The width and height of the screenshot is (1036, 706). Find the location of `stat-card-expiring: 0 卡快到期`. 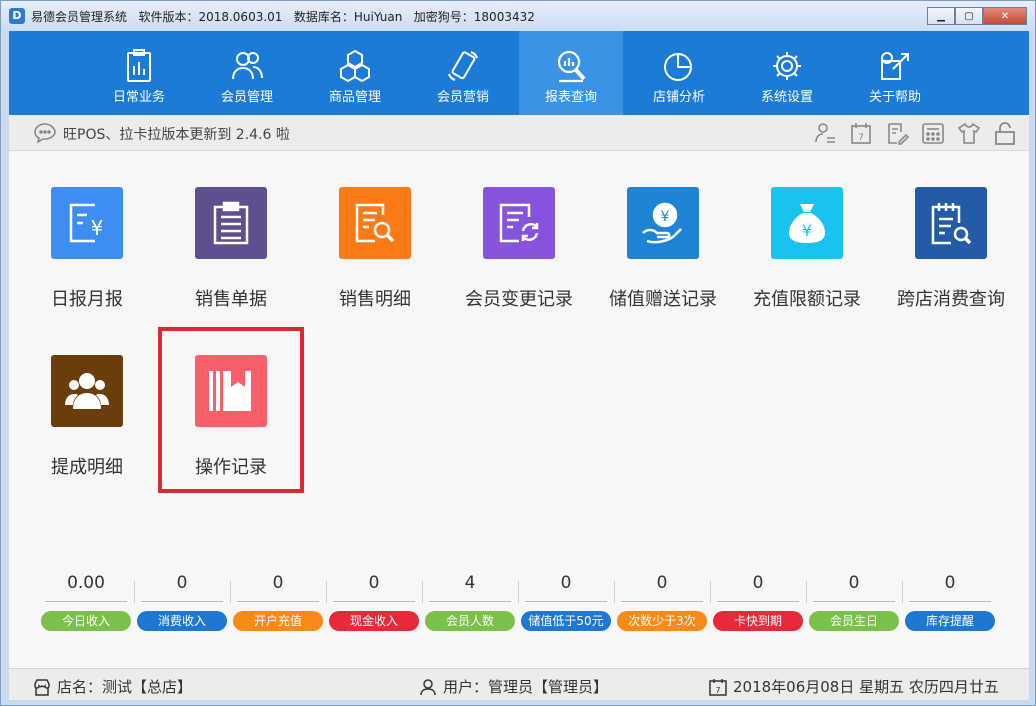

stat-card-expiring: 0 卡快到期 is located at coordinates (758, 602).